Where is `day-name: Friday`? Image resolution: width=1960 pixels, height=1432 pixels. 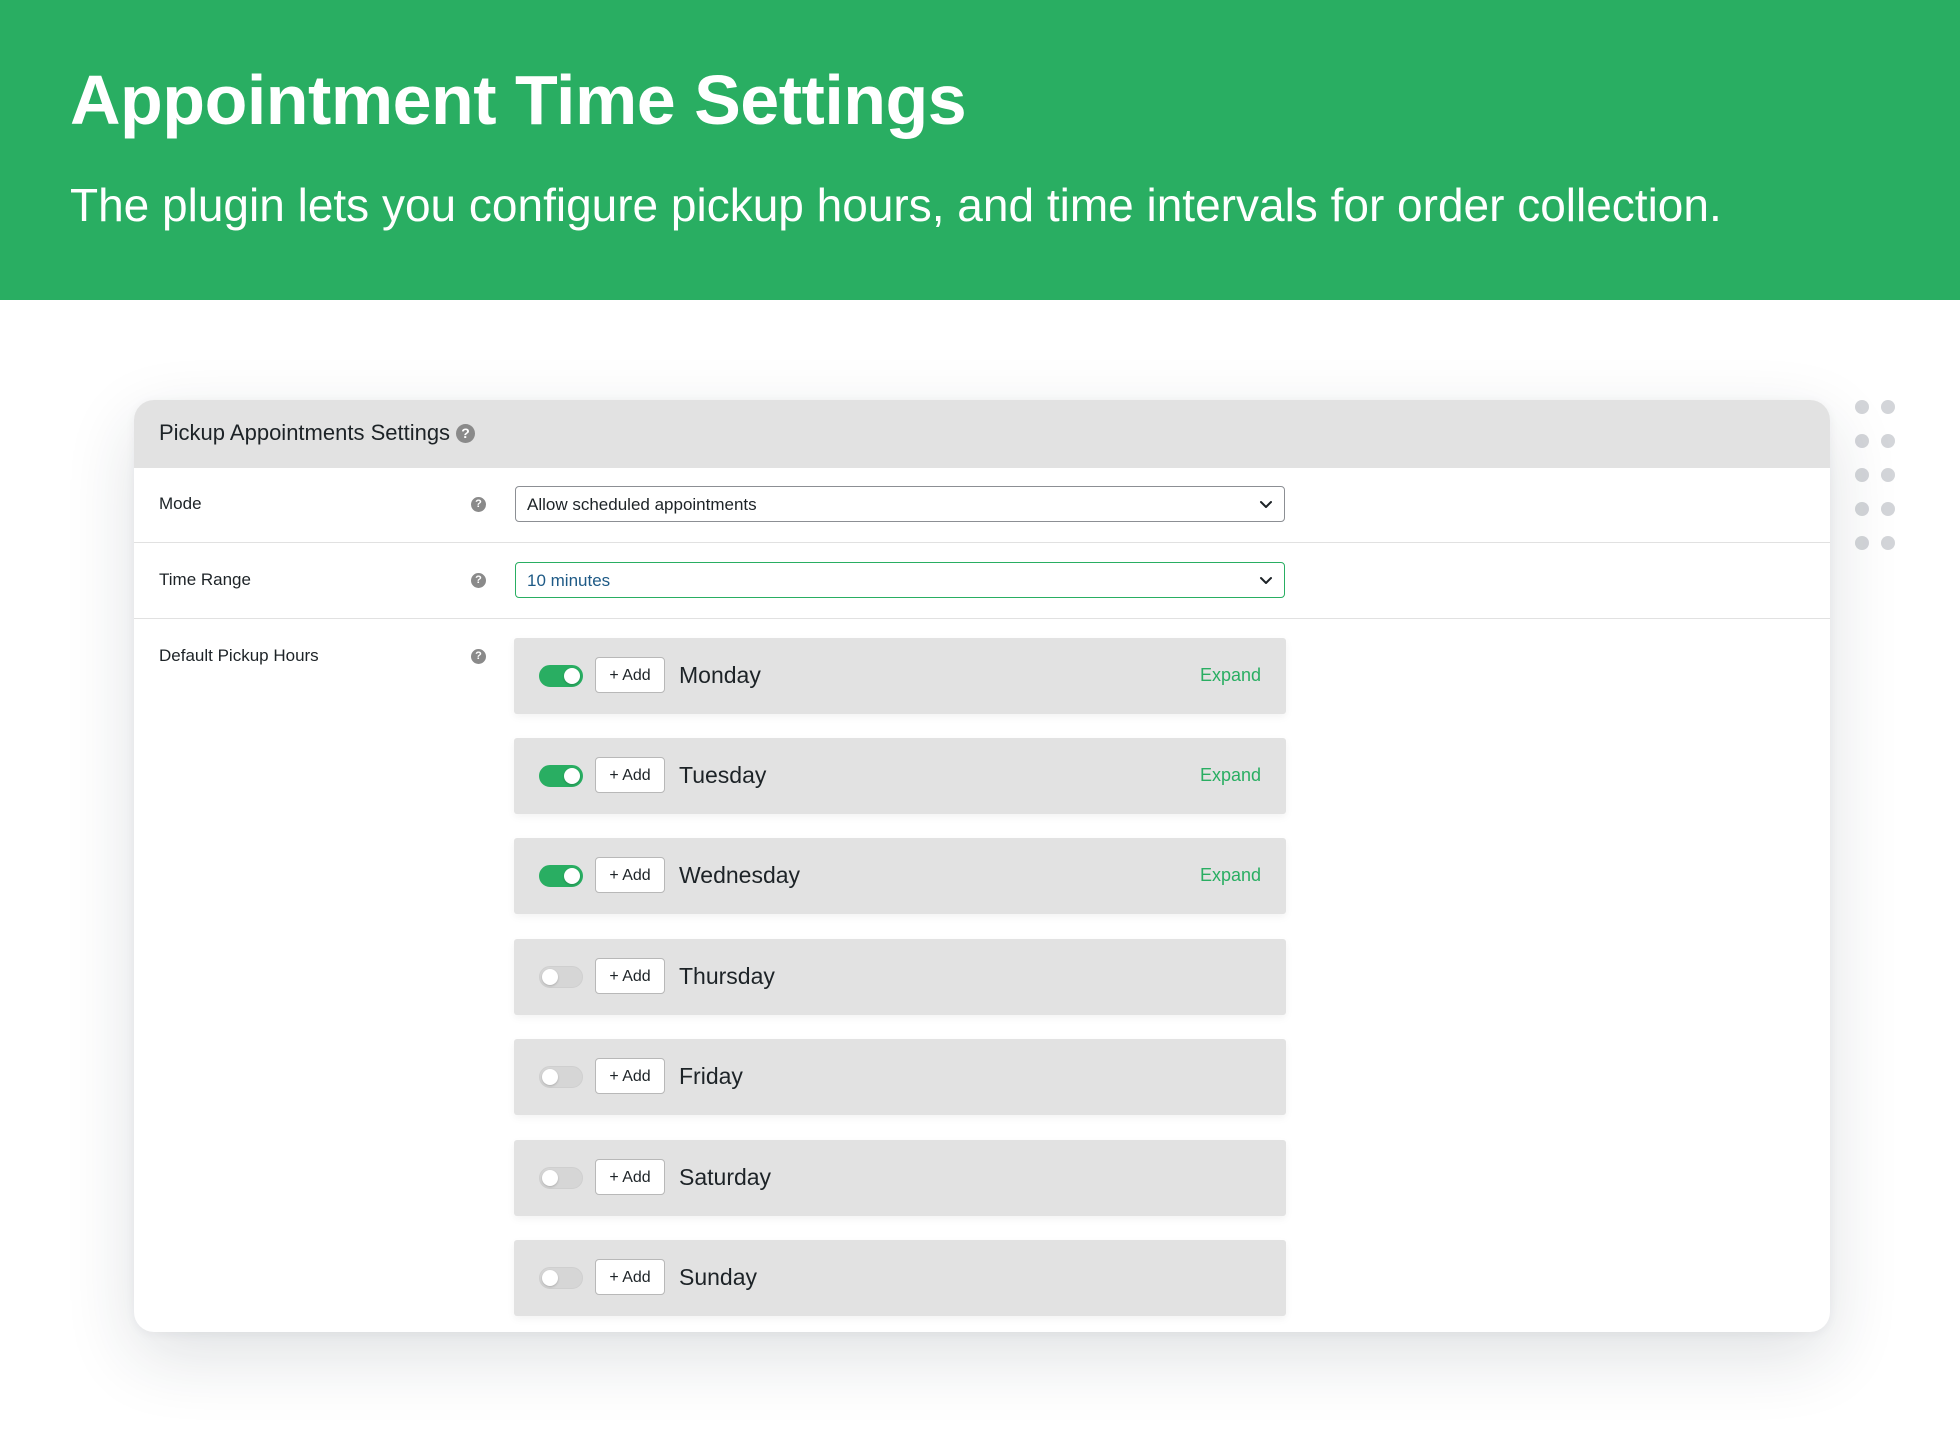
day-name: Friday is located at coordinates (711, 1076).